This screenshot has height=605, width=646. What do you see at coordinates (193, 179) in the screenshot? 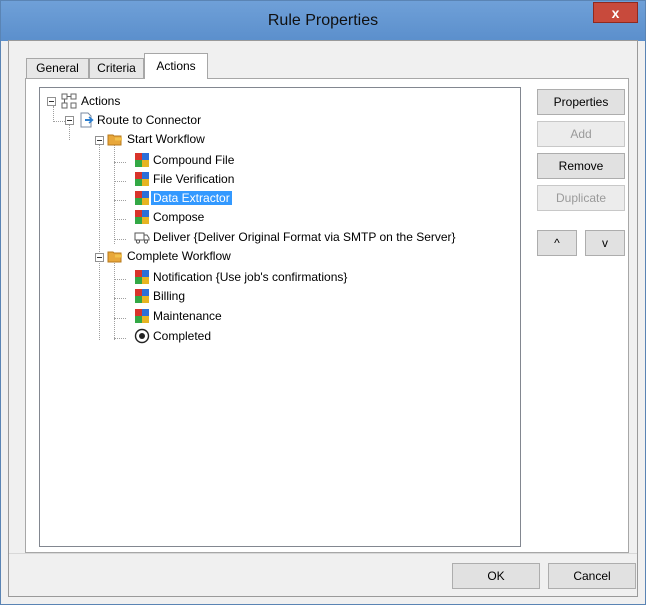
I see `tree-node-file-verification: File Verification` at bounding box center [193, 179].